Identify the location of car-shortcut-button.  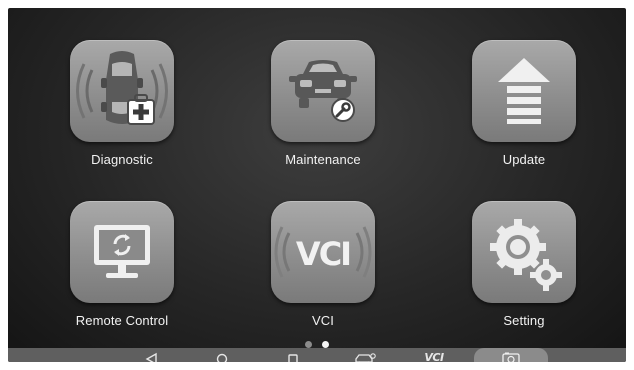
(364, 355).